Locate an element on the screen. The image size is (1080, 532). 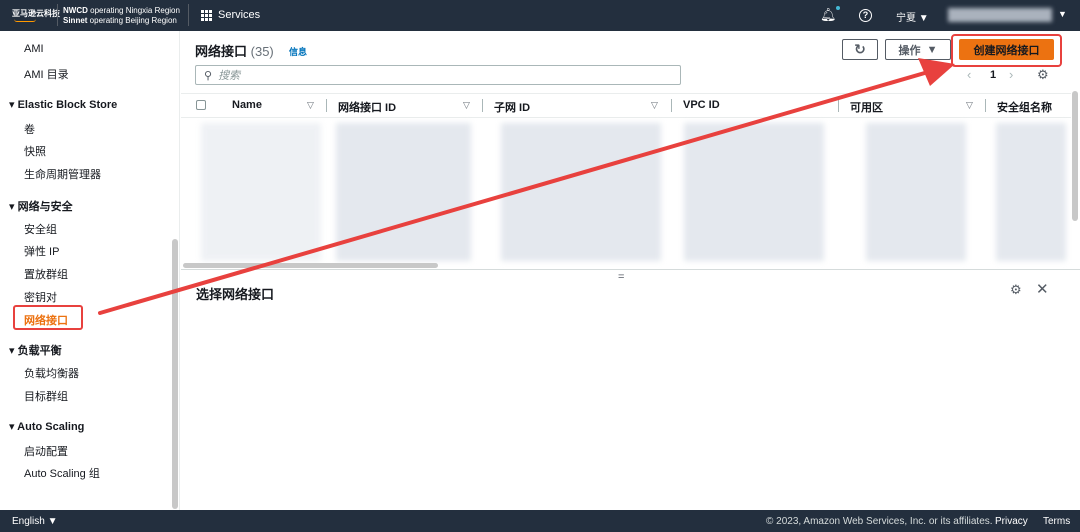
sidebar-item-elastic-ip: 弹性 IP is located at coordinates (41, 251).